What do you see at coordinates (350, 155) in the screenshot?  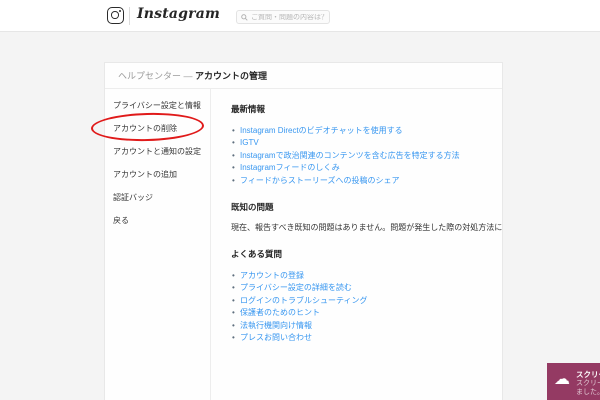 I see `latest-link-item-link: Instagramで政治関連のコンテンツを含む広告を特定する方法` at bounding box center [350, 155].